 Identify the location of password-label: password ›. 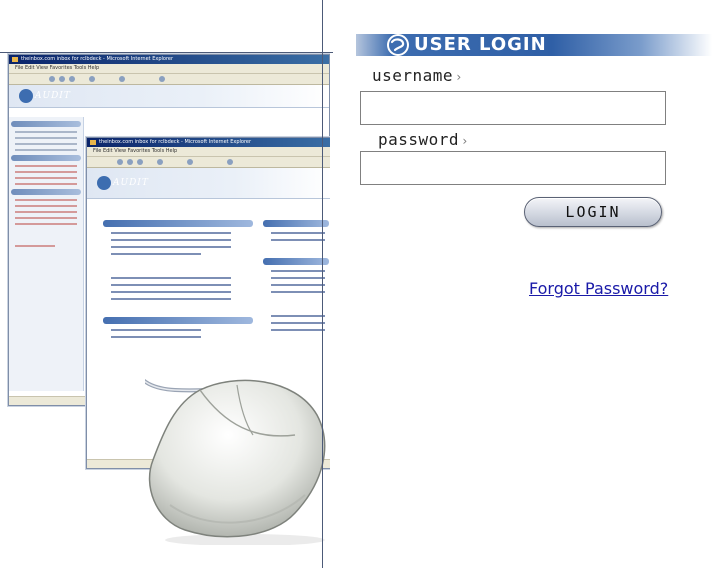
(423, 139).